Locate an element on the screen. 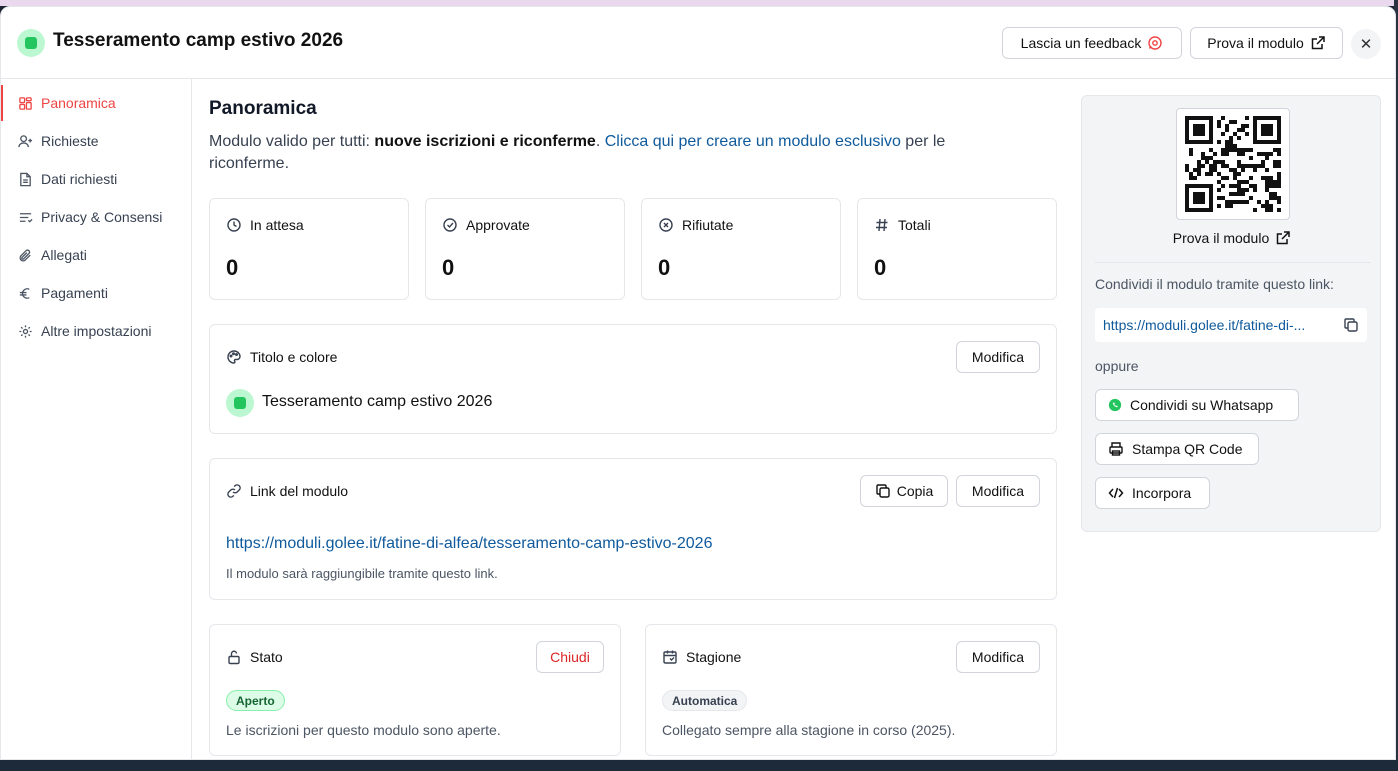 The width and height of the screenshot is (1398, 771). euro-icon is located at coordinates (24, 293).